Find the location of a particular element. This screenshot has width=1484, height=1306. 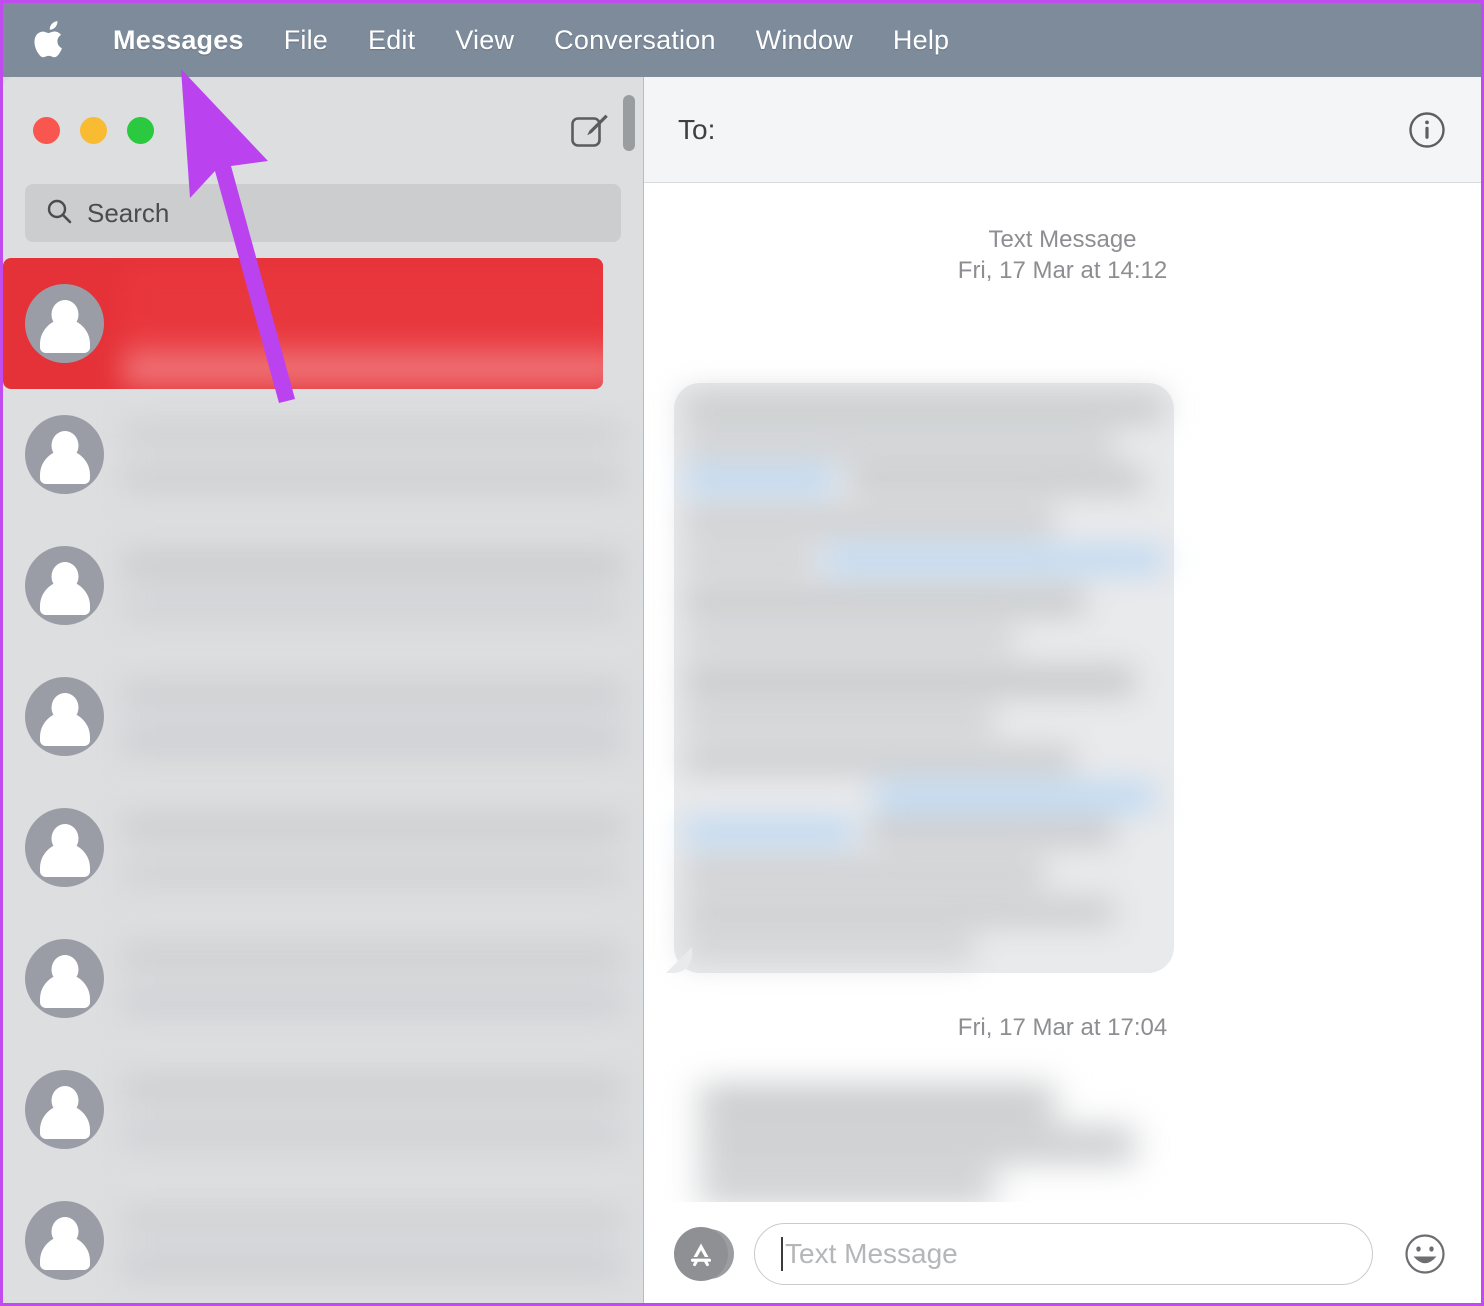

message-timestamp: Fri, 17 Mar at 14:12 is located at coordinates (1062, 270).